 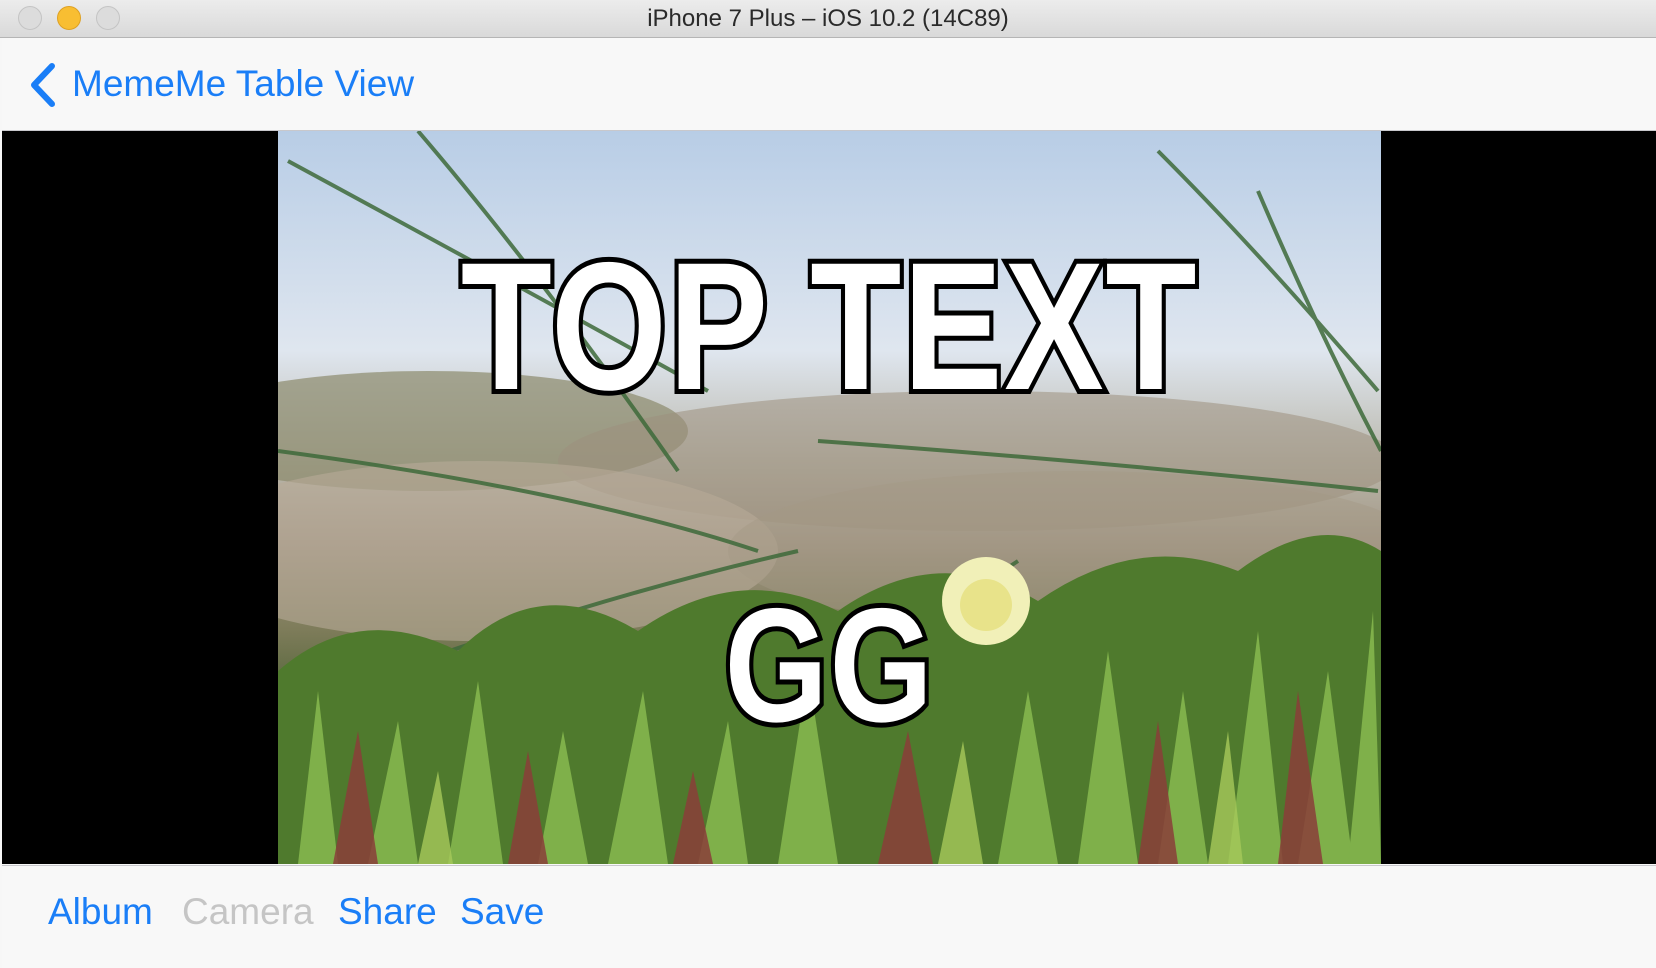 I want to click on camera-button: Camera, so click(x=248, y=912).